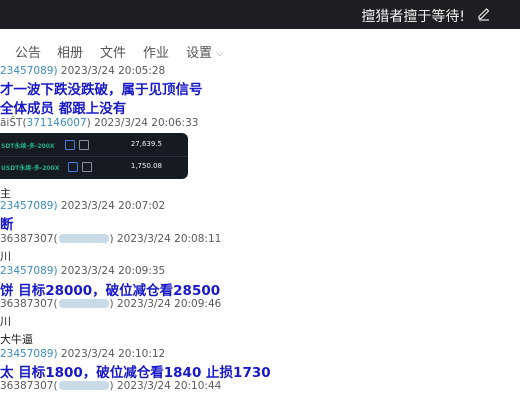  What do you see at coordinates (146, 144) in the screenshot?
I see `position-price: 27,639.5` at bounding box center [146, 144].